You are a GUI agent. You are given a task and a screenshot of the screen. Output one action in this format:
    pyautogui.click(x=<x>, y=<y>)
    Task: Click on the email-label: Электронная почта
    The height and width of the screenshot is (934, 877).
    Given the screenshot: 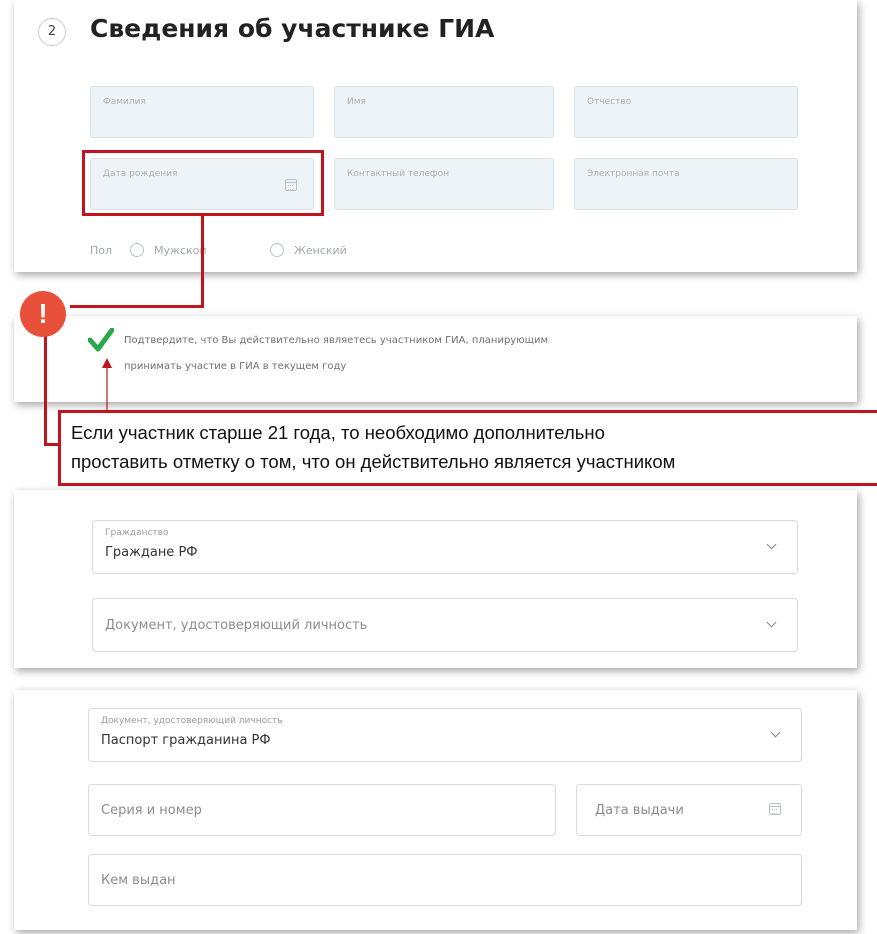 What is the action you would take?
    pyautogui.click(x=633, y=174)
    